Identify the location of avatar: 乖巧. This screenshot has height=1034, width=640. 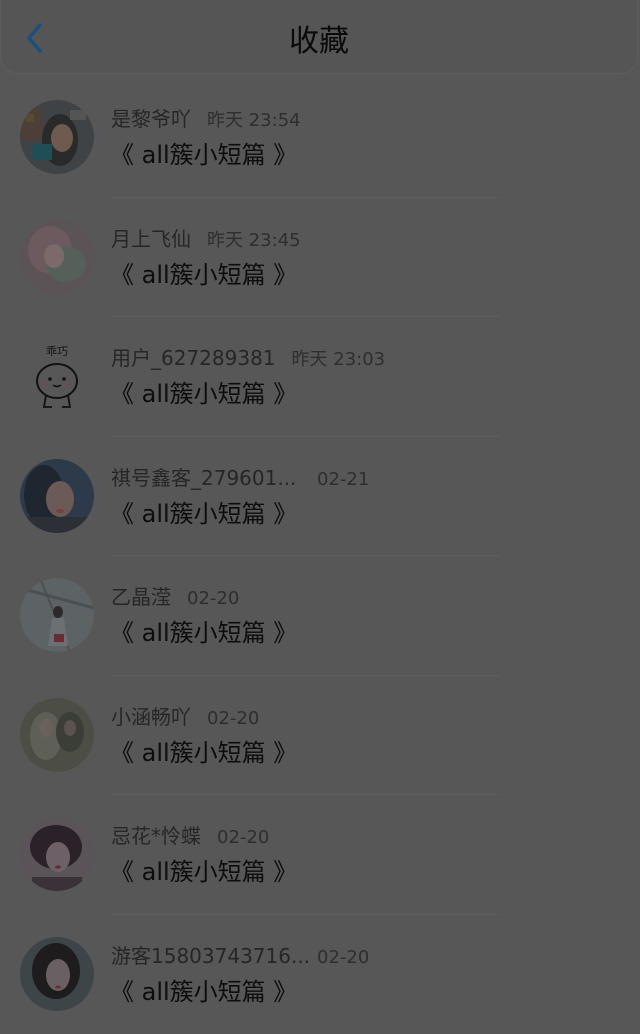
(57, 376).